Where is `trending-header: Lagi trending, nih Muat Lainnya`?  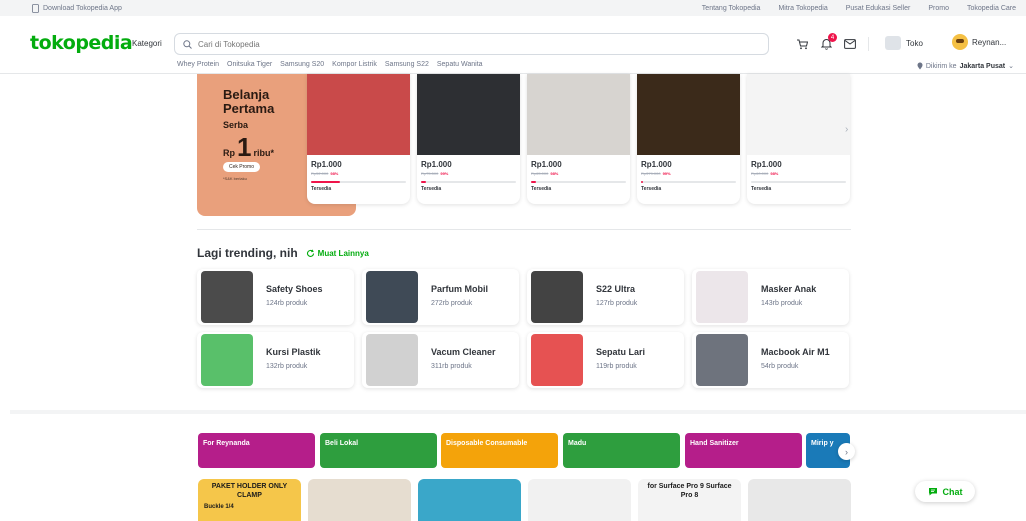 trending-header: Lagi trending, nih Muat Lainnya is located at coordinates (283, 253).